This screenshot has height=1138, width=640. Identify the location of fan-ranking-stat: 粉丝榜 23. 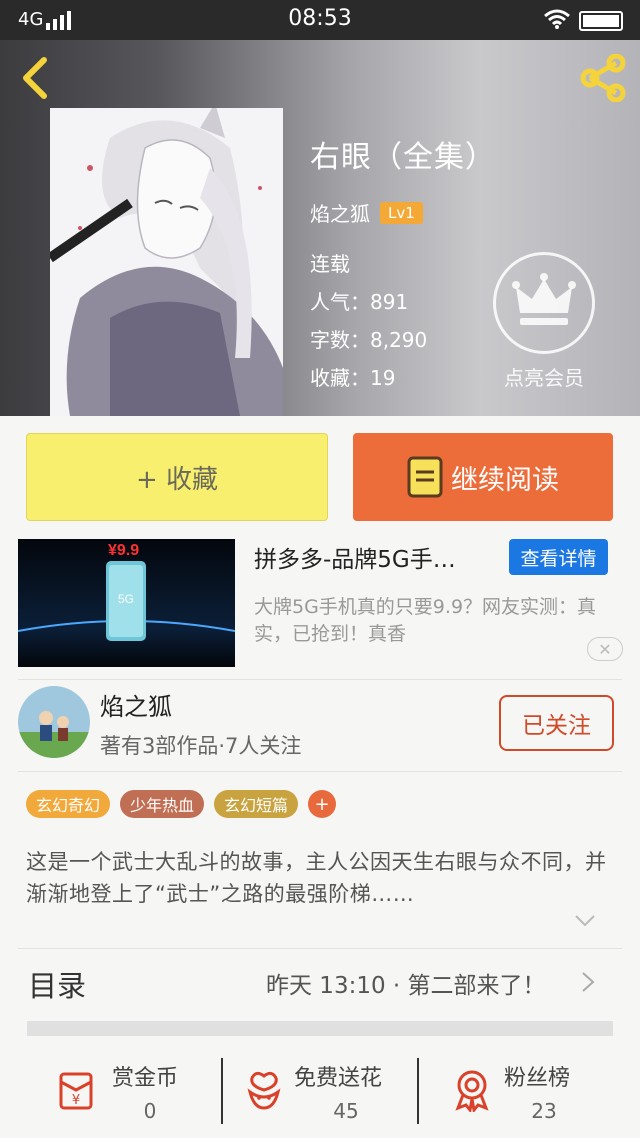
(527, 1092).